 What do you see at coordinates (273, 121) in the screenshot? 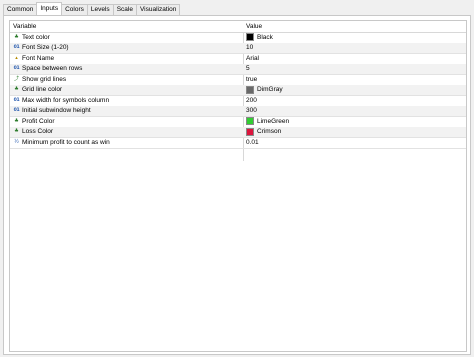
I see `variable-value: LimeGreen` at bounding box center [273, 121].